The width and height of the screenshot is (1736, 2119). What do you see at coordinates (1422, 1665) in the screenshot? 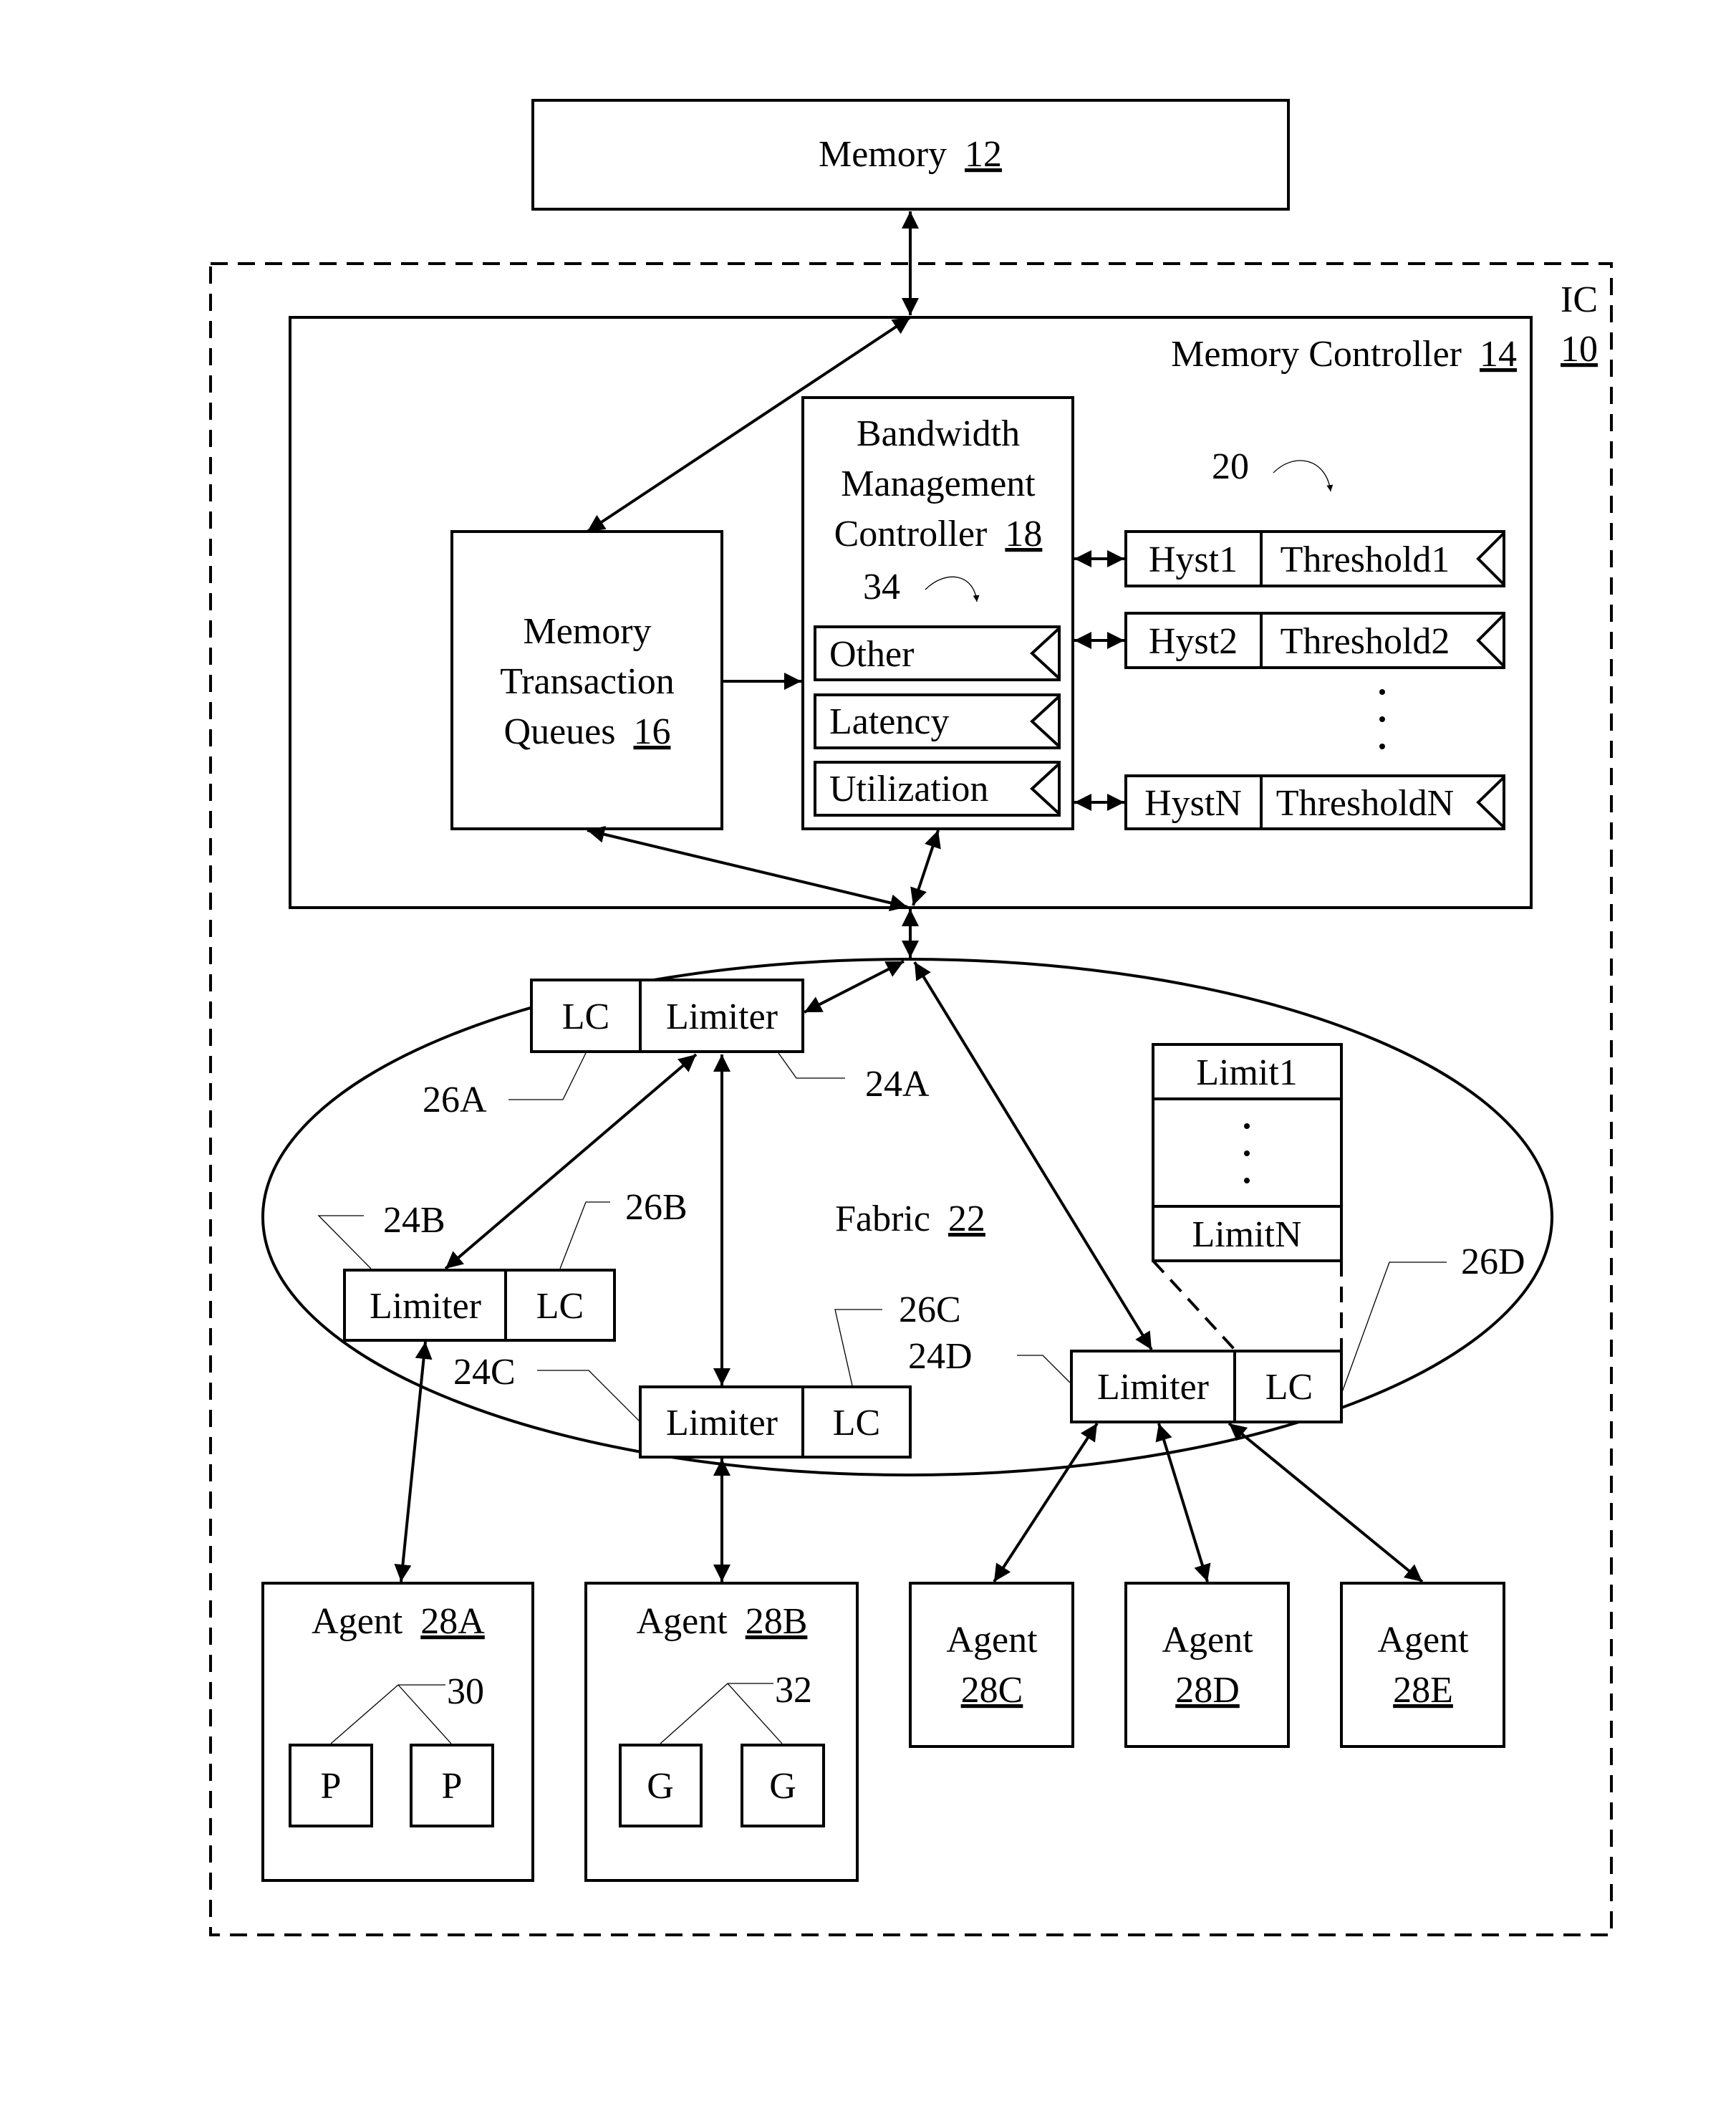
I see `agent-e: Agent 28E` at bounding box center [1422, 1665].